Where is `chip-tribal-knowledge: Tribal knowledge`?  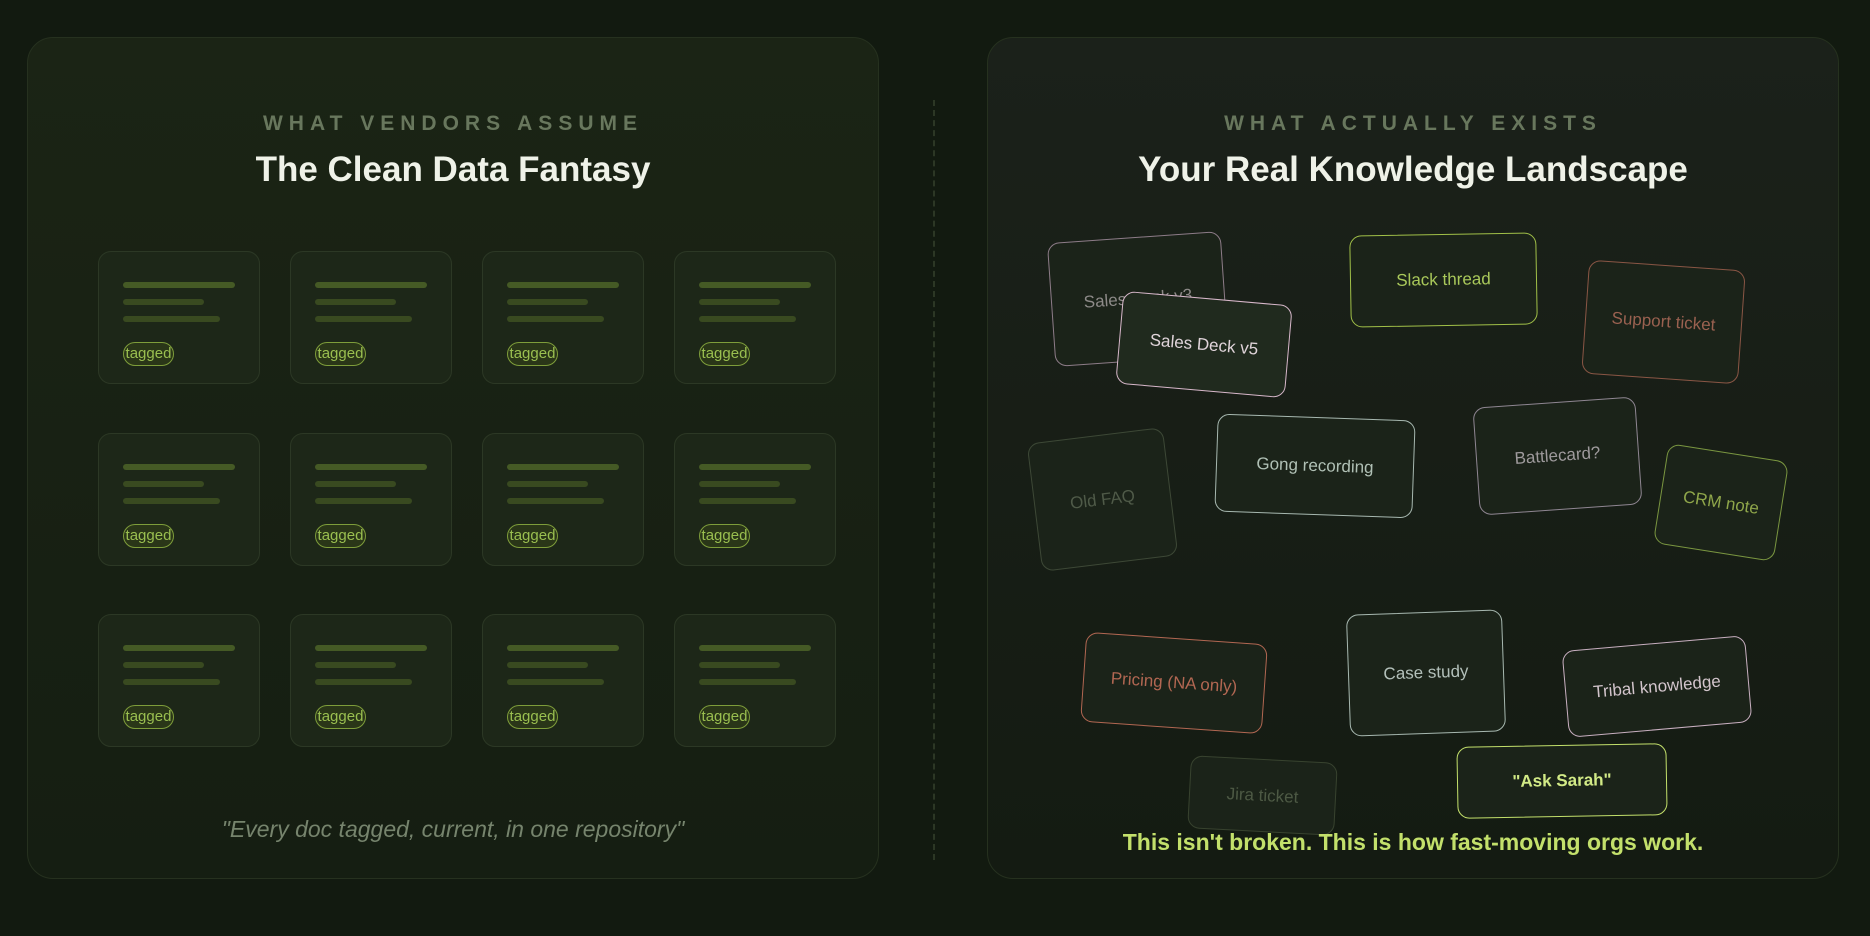 chip-tribal-knowledge: Tribal knowledge is located at coordinates (1657, 686).